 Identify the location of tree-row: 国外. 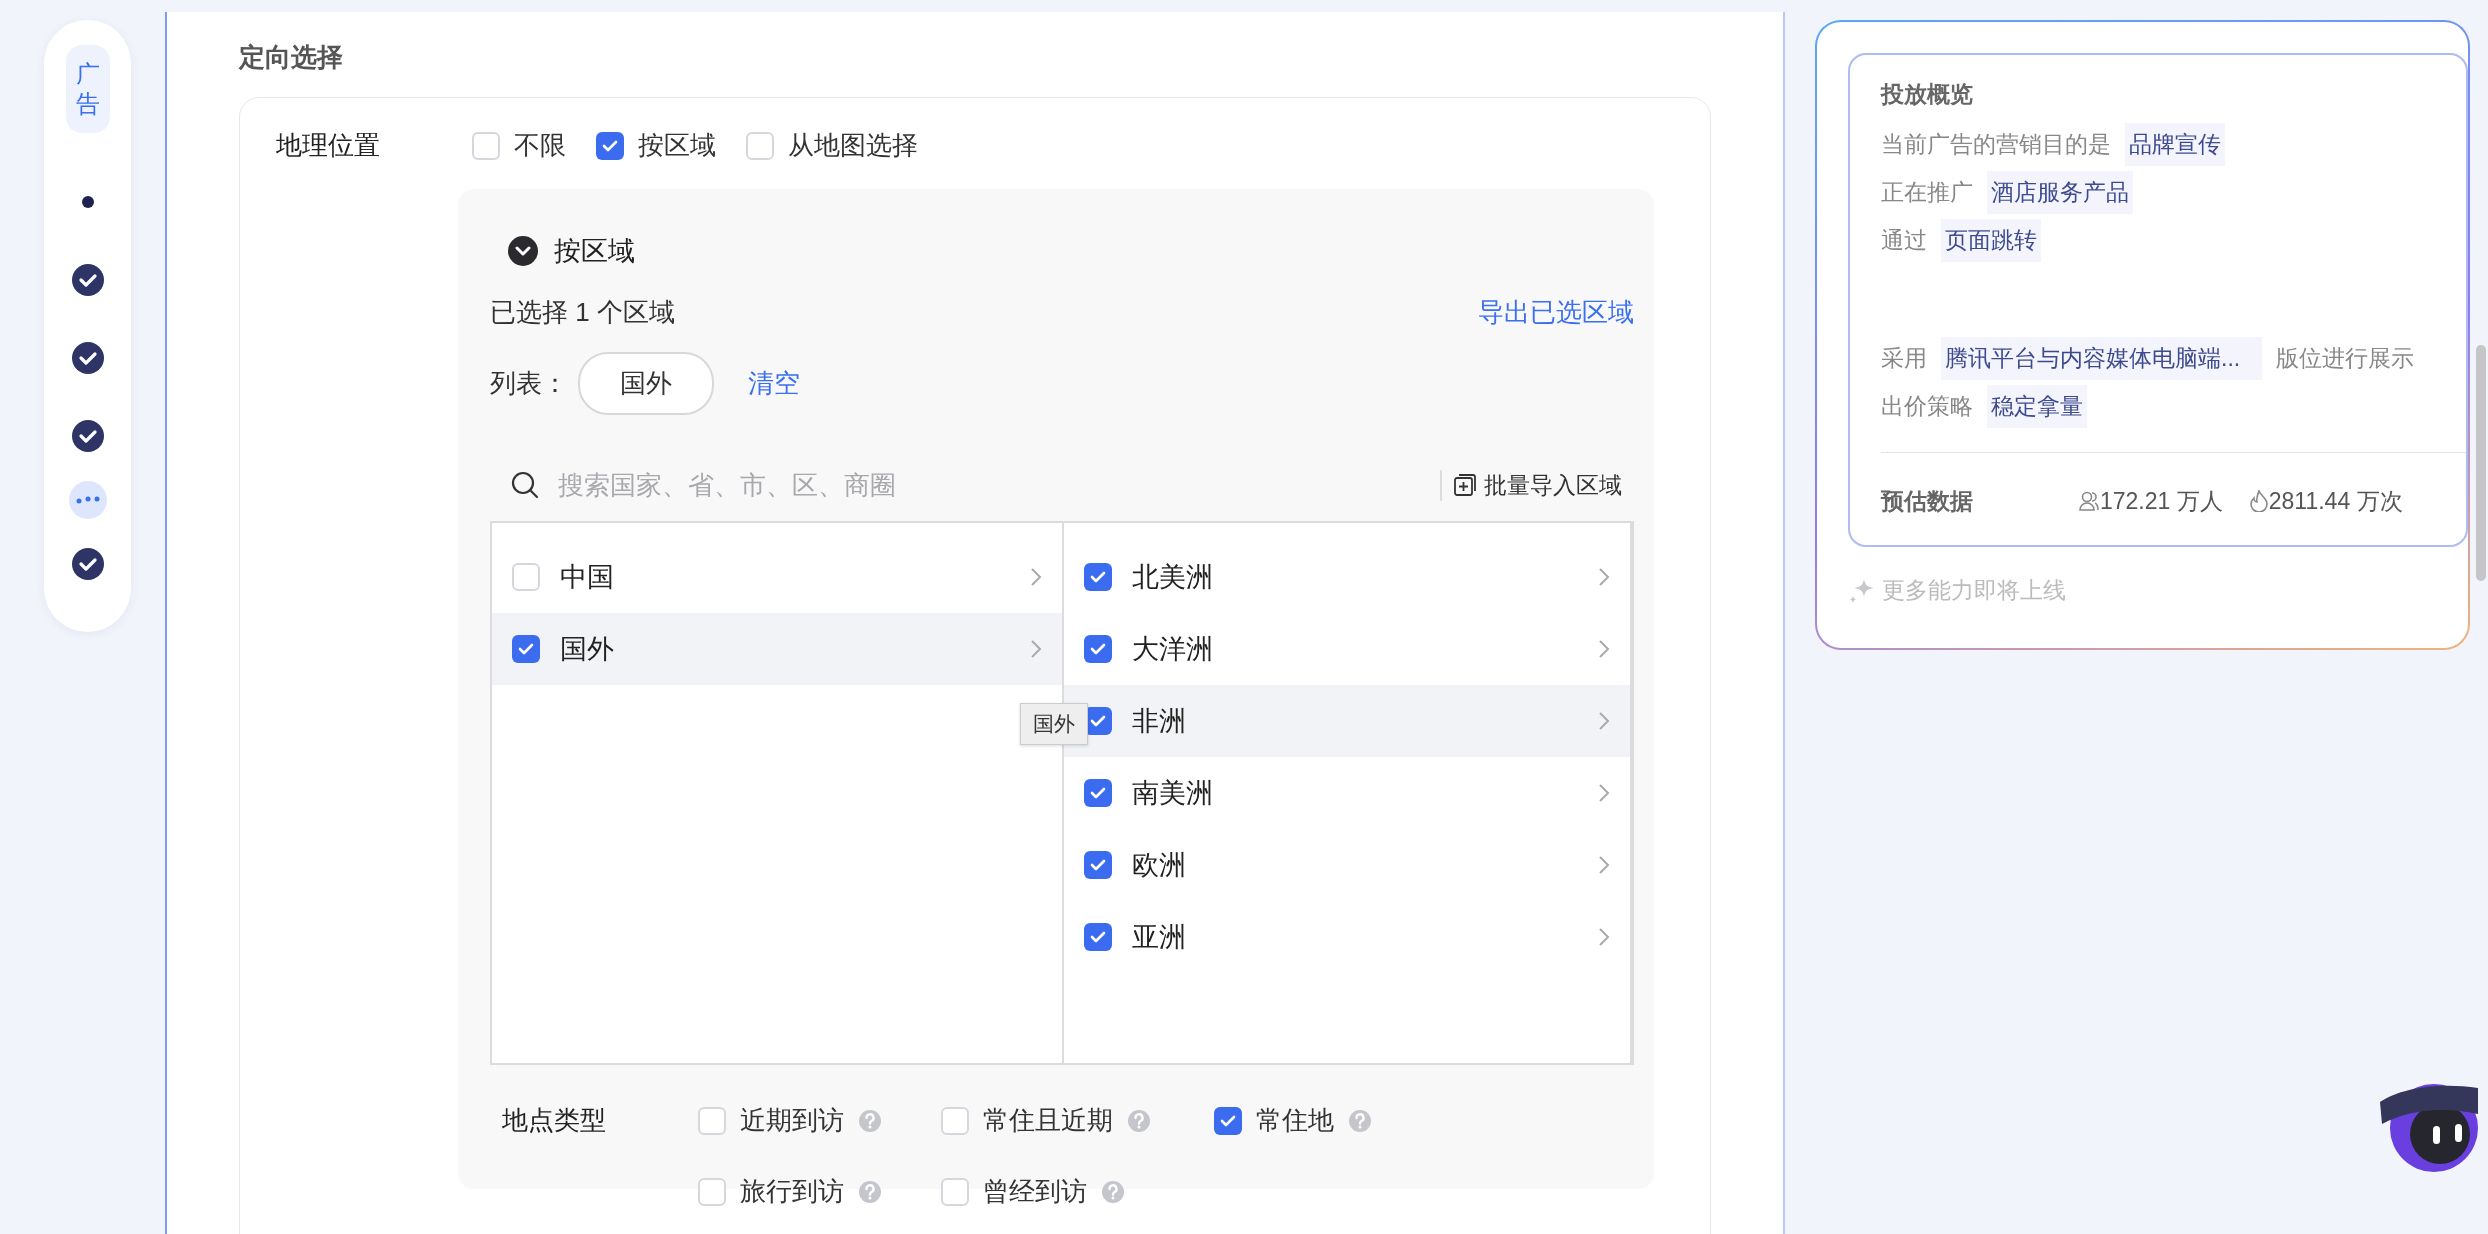
(777, 649).